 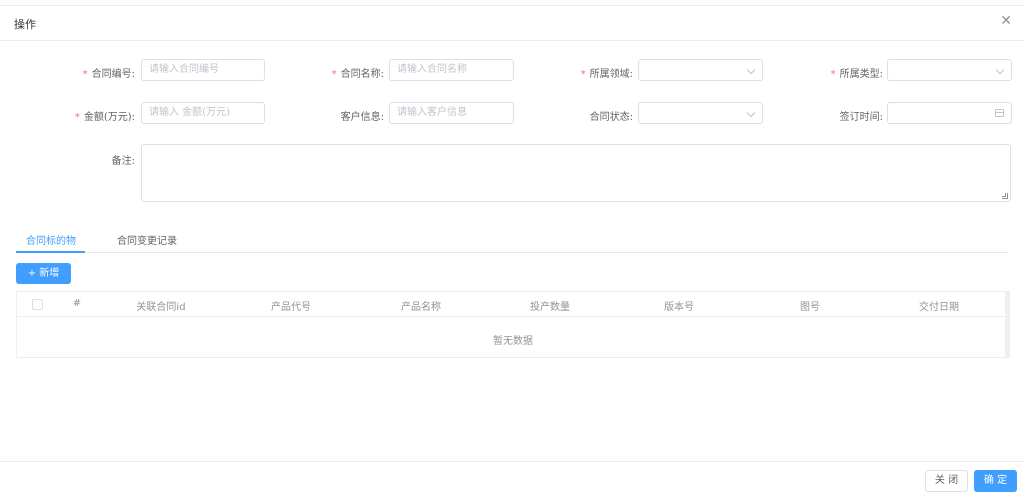 I want to click on contract-no-input: 请输入合同编号, so click(x=203, y=70).